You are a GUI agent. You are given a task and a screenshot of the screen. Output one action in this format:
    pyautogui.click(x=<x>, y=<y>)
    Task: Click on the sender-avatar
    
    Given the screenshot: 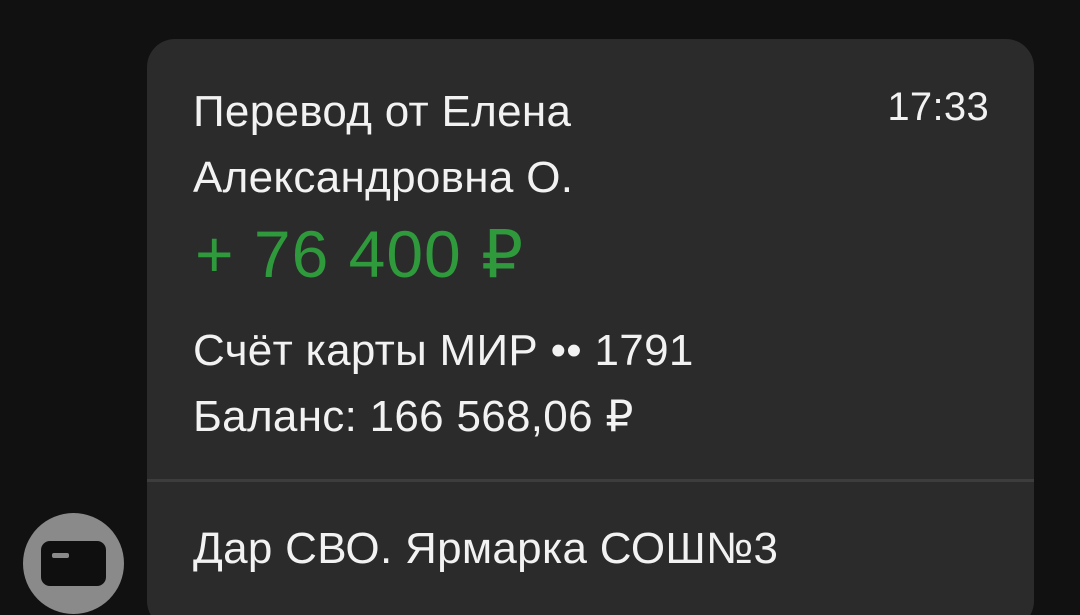 What is the action you would take?
    pyautogui.click(x=73, y=563)
    